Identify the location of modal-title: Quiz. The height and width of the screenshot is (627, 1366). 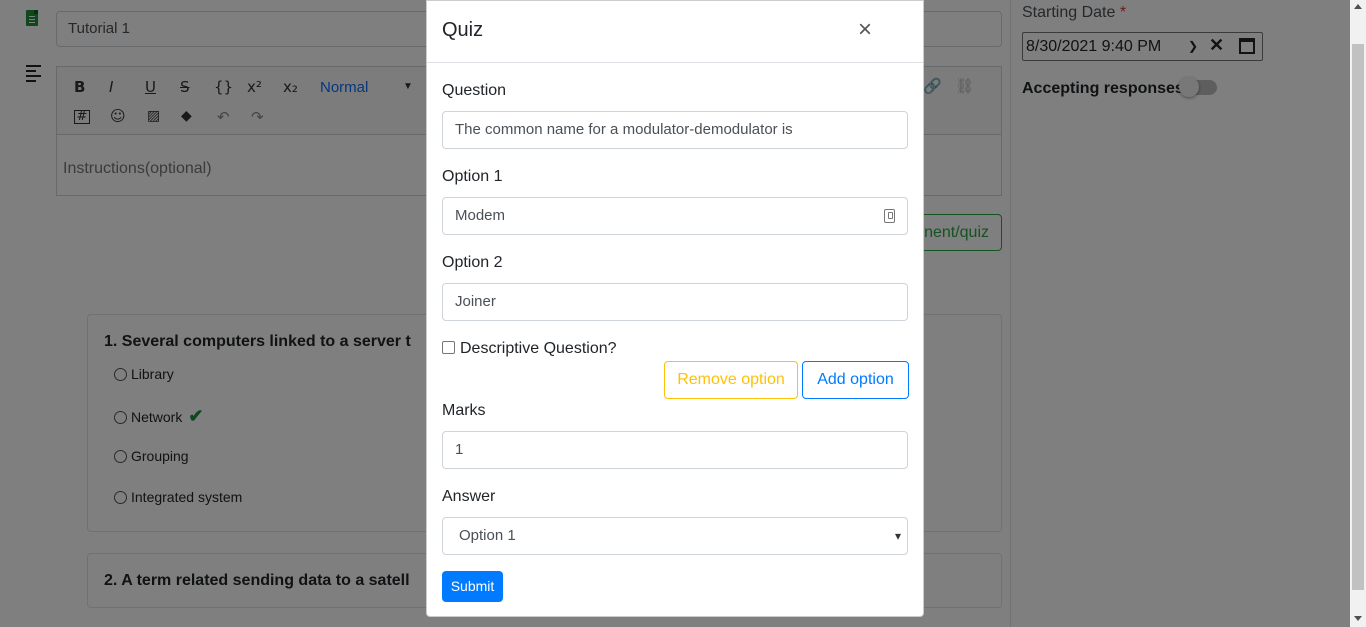
(463, 30).